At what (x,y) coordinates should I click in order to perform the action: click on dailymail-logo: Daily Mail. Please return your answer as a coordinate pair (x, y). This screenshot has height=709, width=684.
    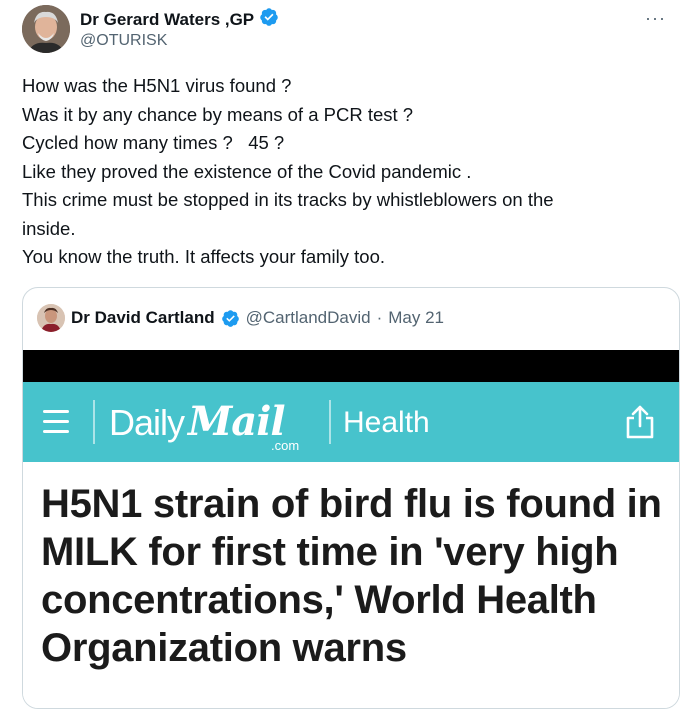
    Looking at the image, I should click on (197, 421).